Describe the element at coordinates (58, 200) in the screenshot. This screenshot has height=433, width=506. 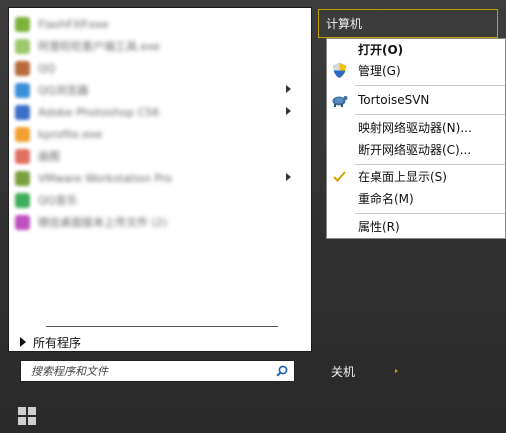
I see `program-label: QQ音乐` at that location.